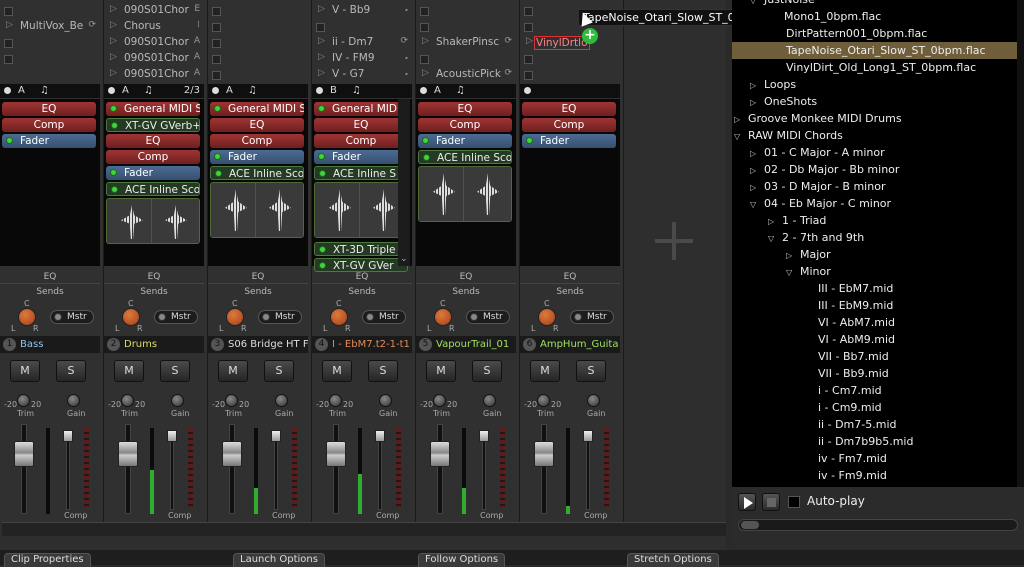 This screenshot has width=1024, height=567. Describe the element at coordinates (832, 16) in the screenshot. I see `browser-item: Mono1_0bpm.flac` at that location.